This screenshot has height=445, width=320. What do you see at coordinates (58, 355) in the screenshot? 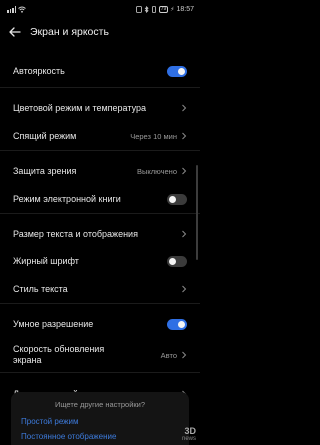
I see `refresh-rate-label: Скорость обновления экрана` at bounding box center [58, 355].